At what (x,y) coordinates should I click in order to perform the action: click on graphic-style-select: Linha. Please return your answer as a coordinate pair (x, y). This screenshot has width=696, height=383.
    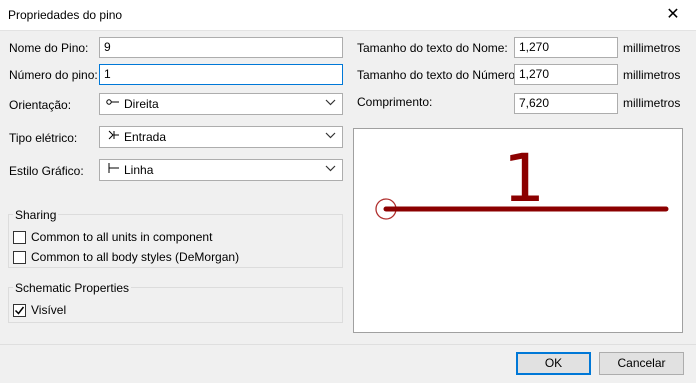
    Looking at the image, I should click on (221, 170).